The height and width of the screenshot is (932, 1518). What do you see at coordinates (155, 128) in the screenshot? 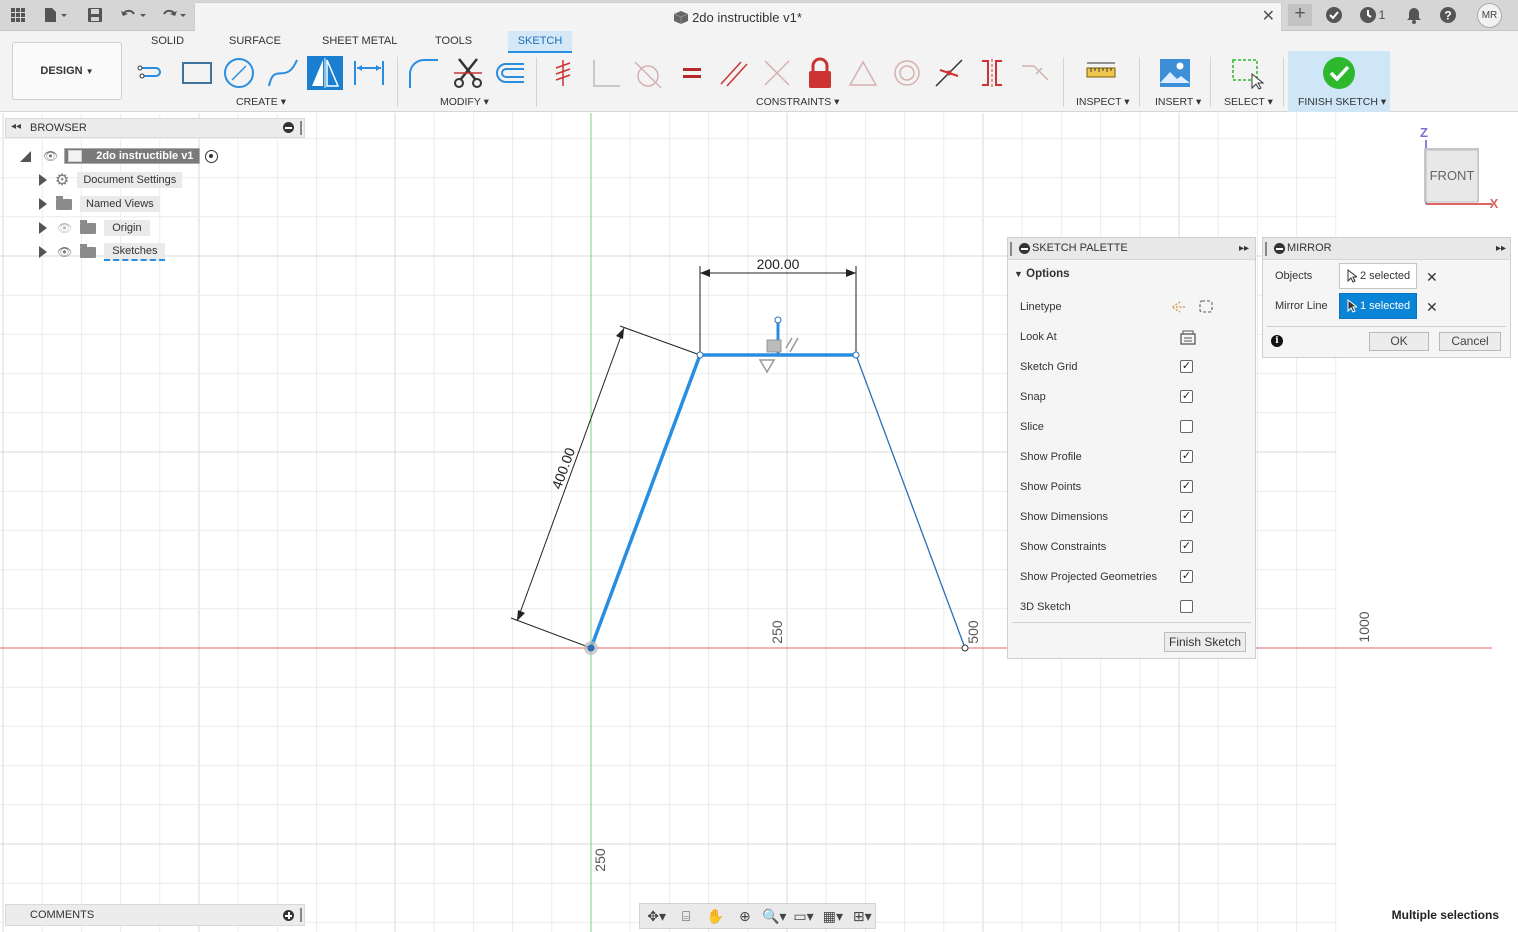
I see `browser-panel-header: ◂◂ BROWSER` at bounding box center [155, 128].